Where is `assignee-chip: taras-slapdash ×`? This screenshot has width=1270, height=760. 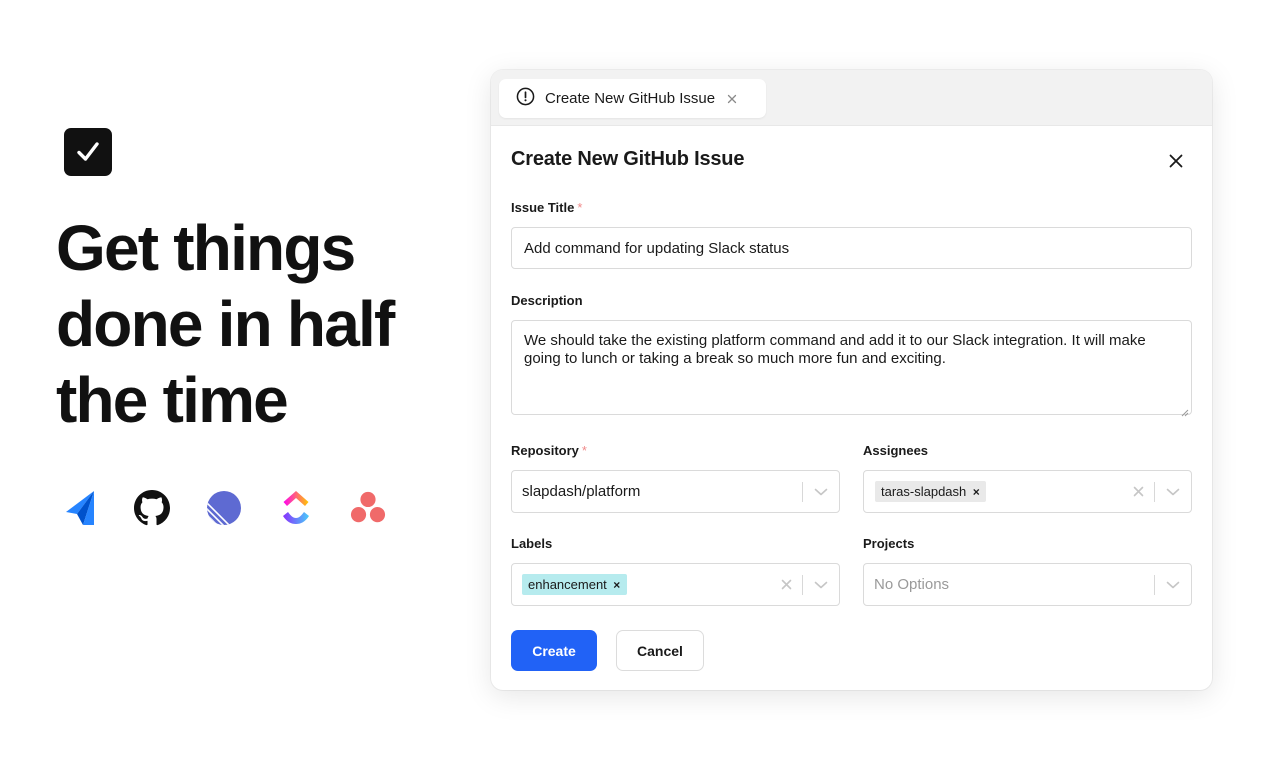 assignee-chip: taras-slapdash × is located at coordinates (931, 491).